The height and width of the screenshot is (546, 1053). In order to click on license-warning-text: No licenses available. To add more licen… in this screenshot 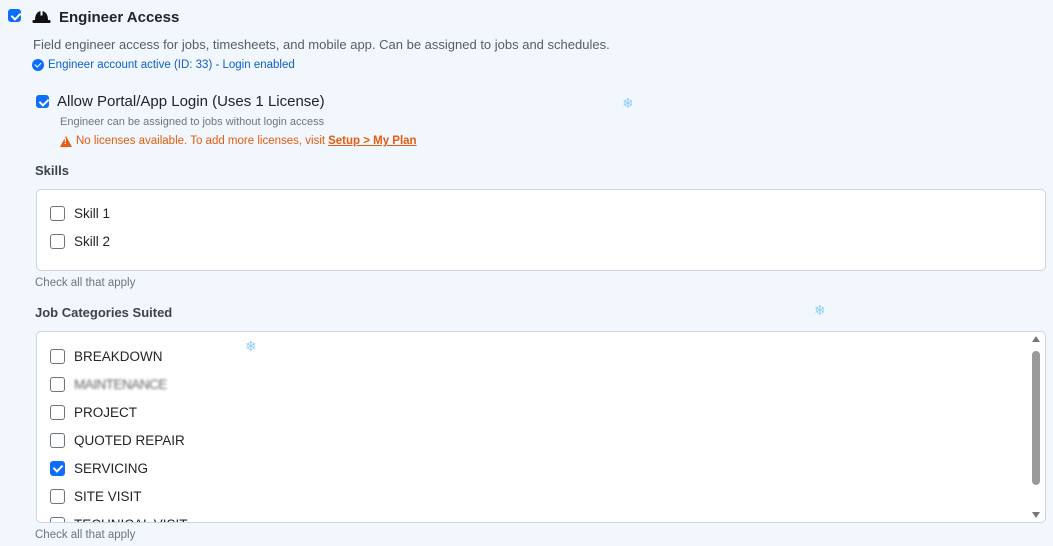, I will do `click(201, 141)`.